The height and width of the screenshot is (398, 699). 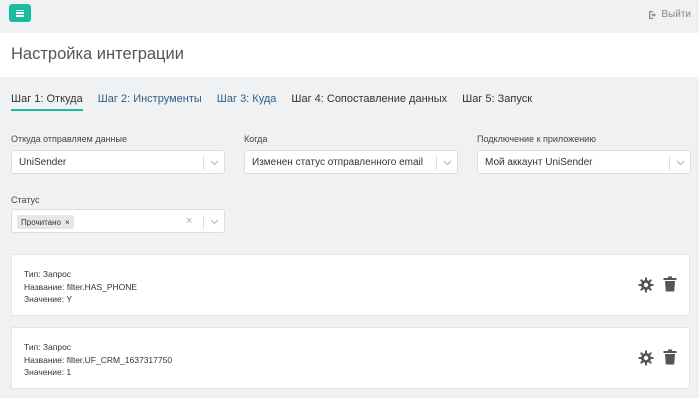 I want to click on when-label: Когда, so click(x=256, y=139).